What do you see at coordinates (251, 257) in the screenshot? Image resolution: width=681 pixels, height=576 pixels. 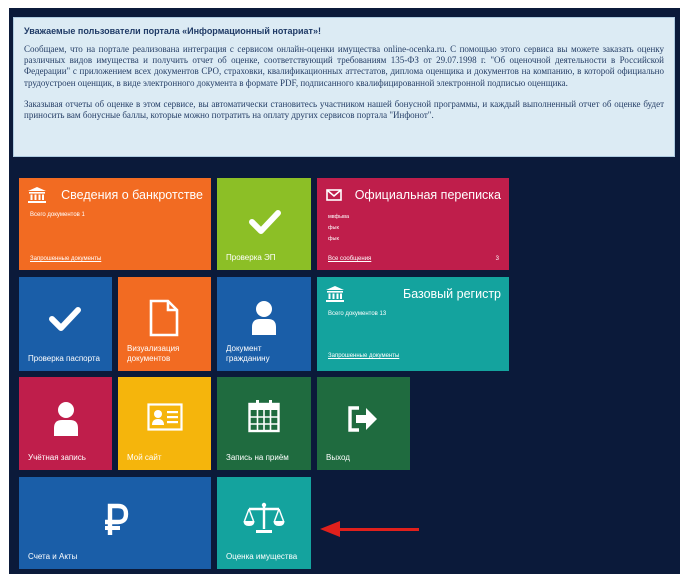 I see `tile-label: Проверка ЭП` at bounding box center [251, 257].